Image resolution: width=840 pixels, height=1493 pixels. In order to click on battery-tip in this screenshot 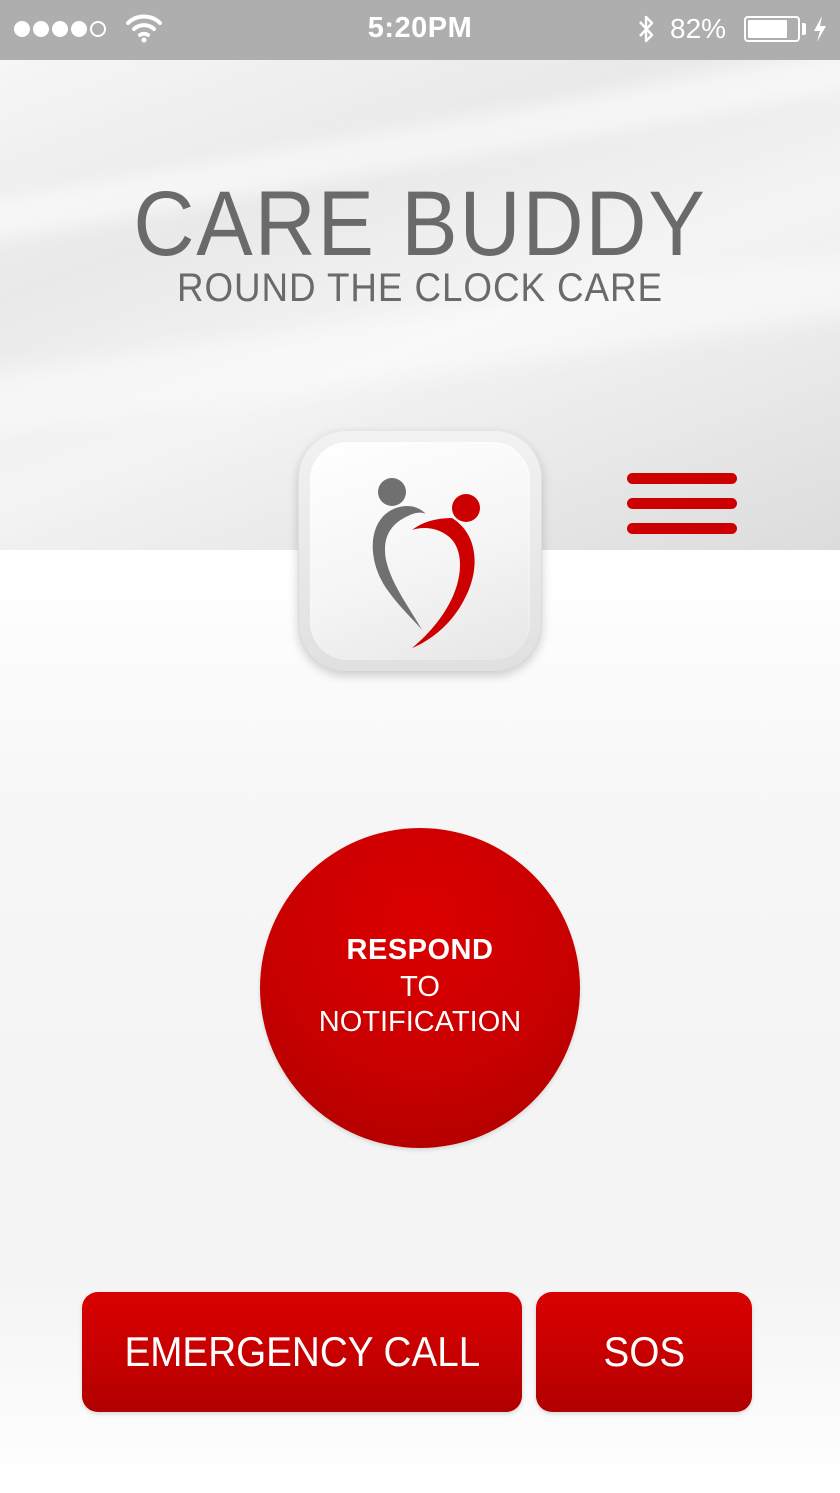, I will do `click(804, 29)`.